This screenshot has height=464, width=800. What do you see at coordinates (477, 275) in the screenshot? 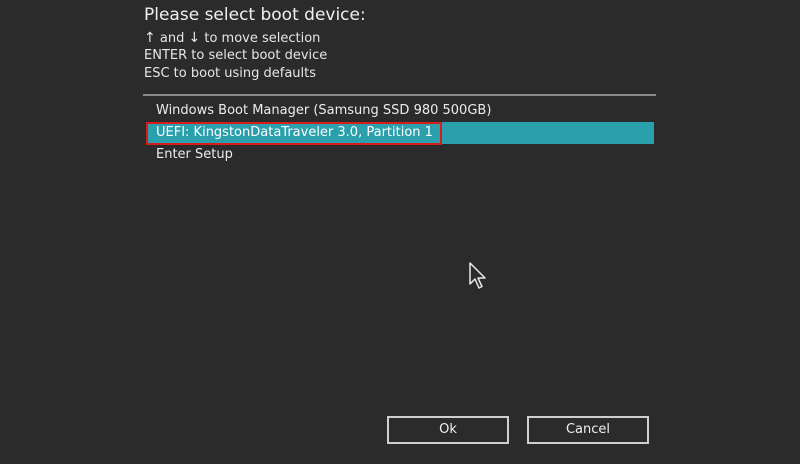
I see `mouse-pointer-icon` at bounding box center [477, 275].